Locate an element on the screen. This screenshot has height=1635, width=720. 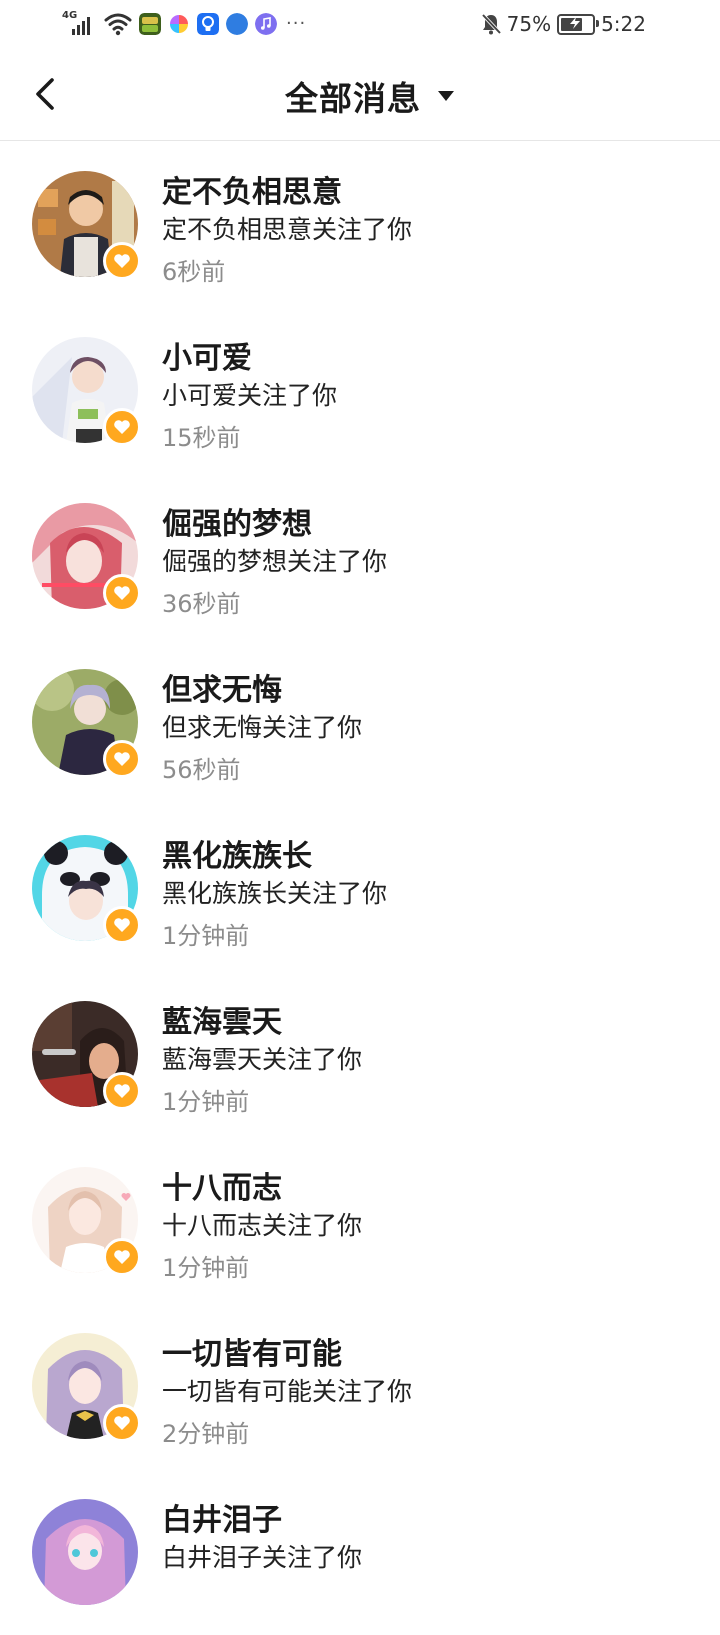
user-name: 一切皆有可能 is located at coordinates (252, 1354).